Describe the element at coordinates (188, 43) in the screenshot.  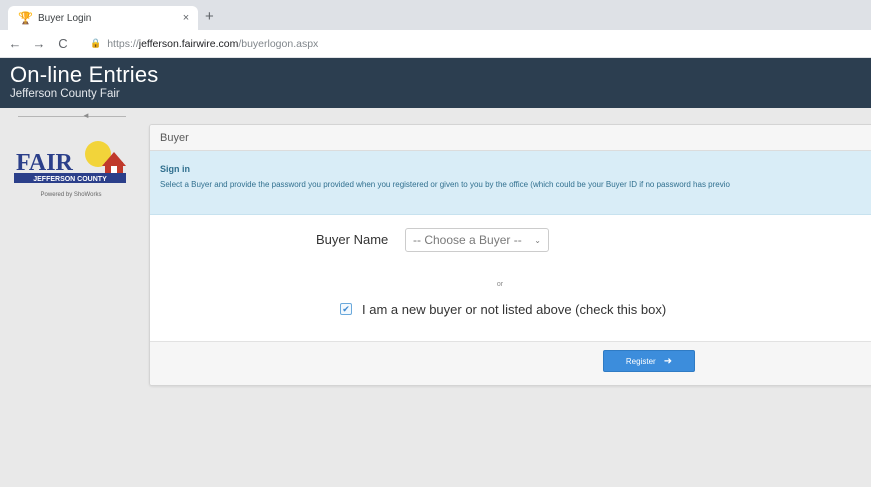
I see `url-host: jefferson.fairwire.com` at that location.